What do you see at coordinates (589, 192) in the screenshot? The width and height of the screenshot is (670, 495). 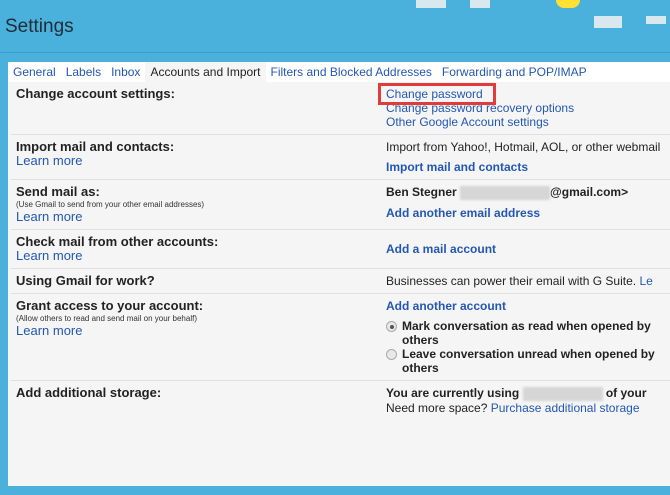 I see `email-suffix: @gmail.com>` at bounding box center [589, 192].